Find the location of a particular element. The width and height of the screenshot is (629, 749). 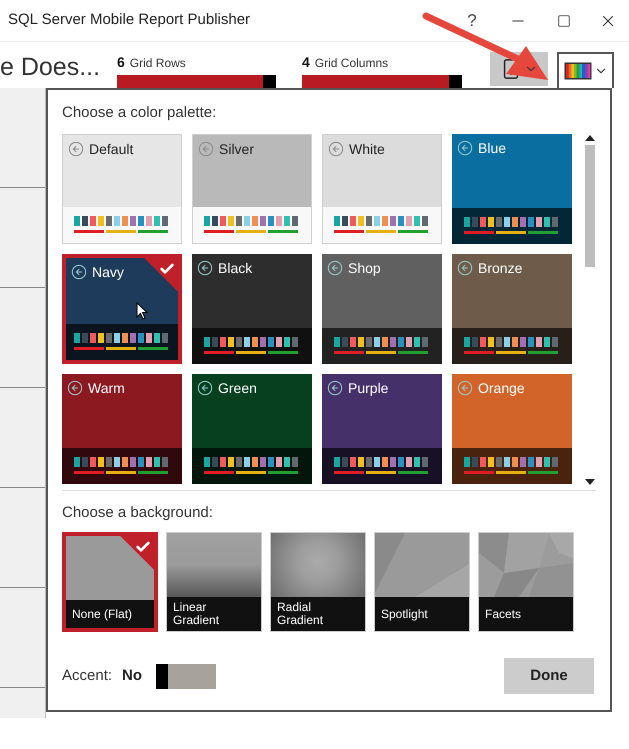

background-tile: Radial Gradient is located at coordinates (318, 582).